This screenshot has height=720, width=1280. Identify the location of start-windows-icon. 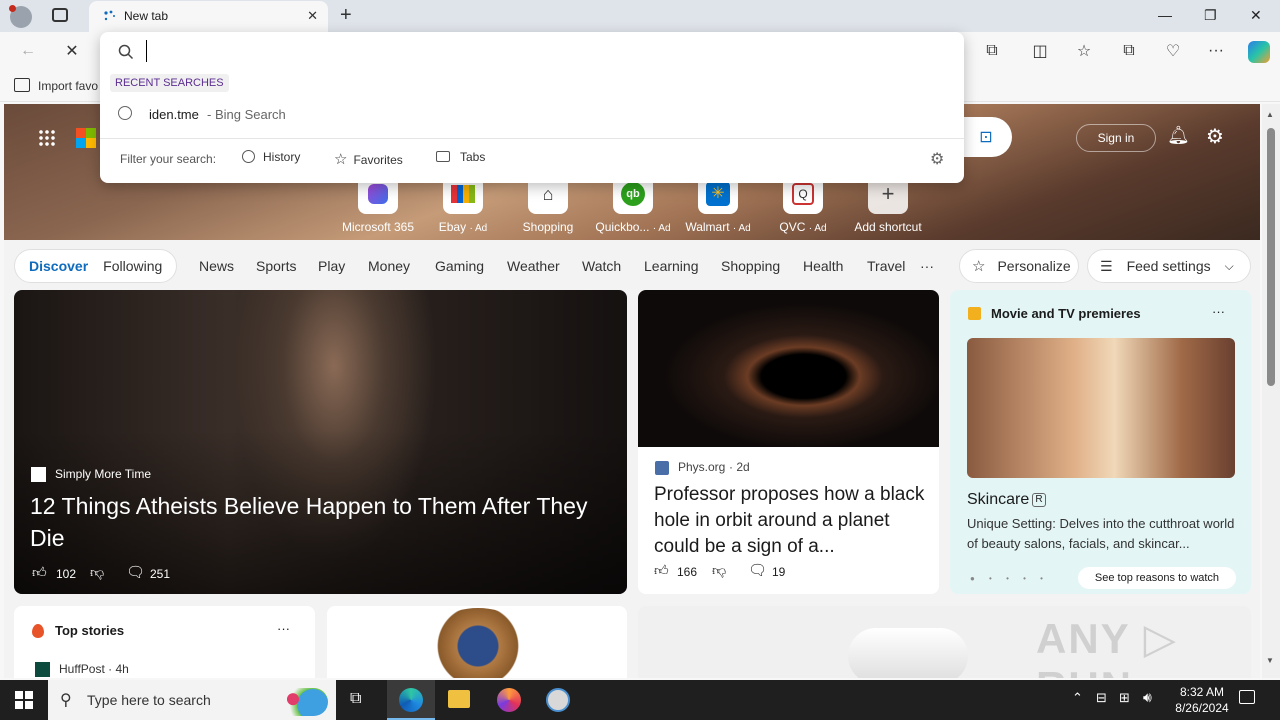
(24, 700).